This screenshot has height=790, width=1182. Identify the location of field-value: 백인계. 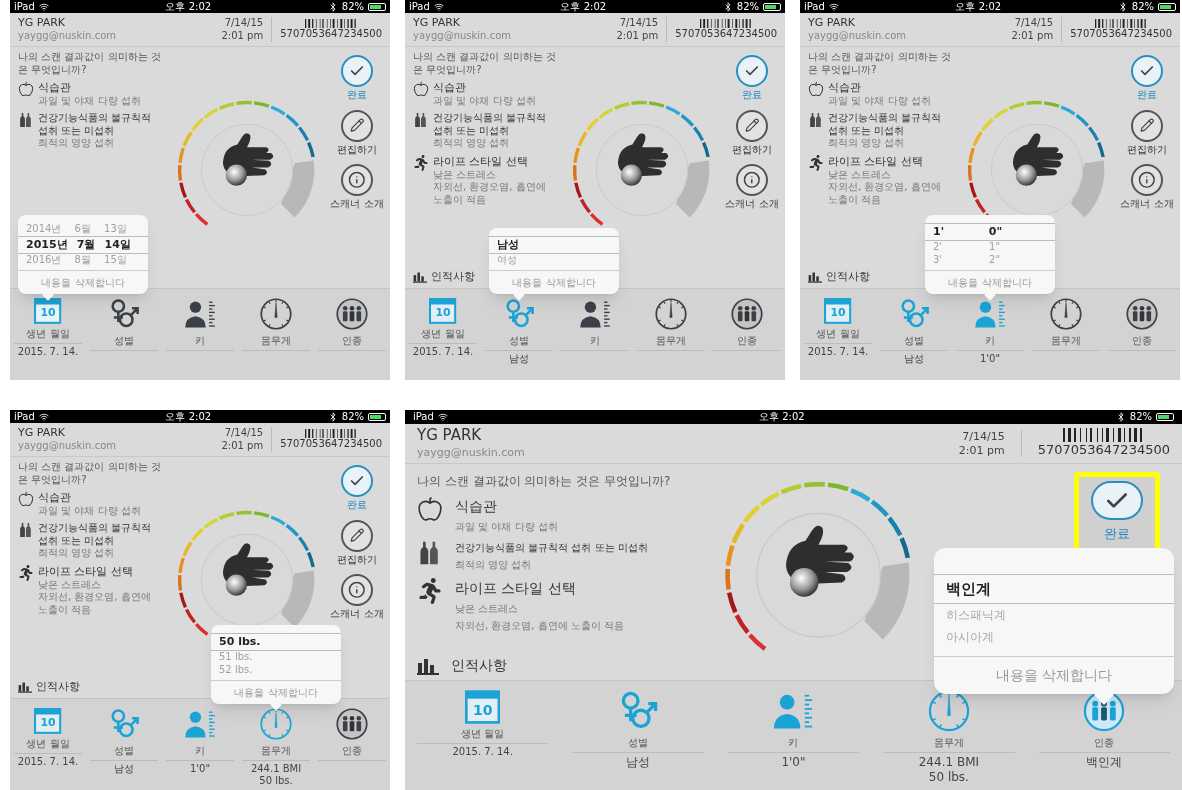
(1104, 762).